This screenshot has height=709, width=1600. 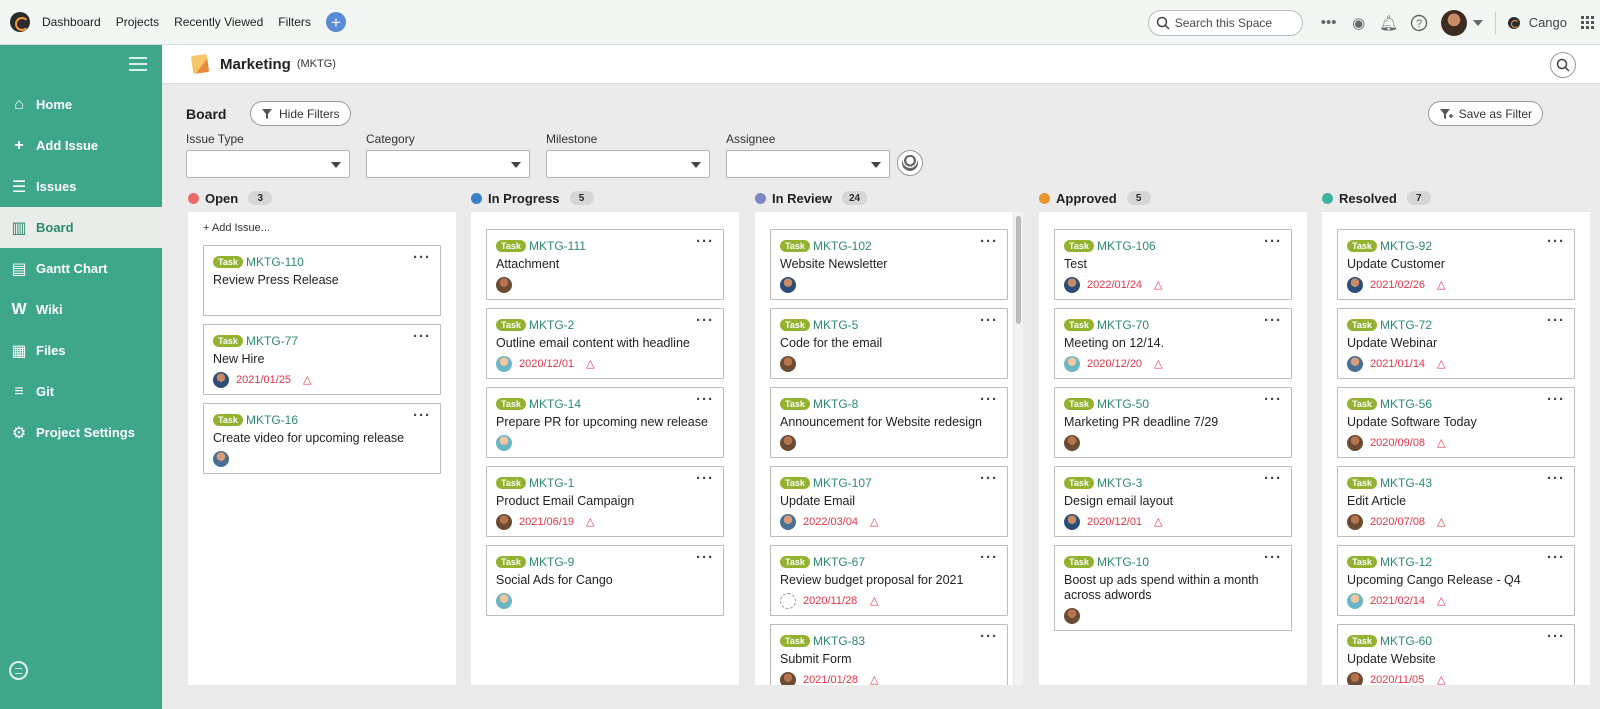 What do you see at coordinates (835, 404) in the screenshot?
I see `issue-key-link: MKTG-8` at bounding box center [835, 404].